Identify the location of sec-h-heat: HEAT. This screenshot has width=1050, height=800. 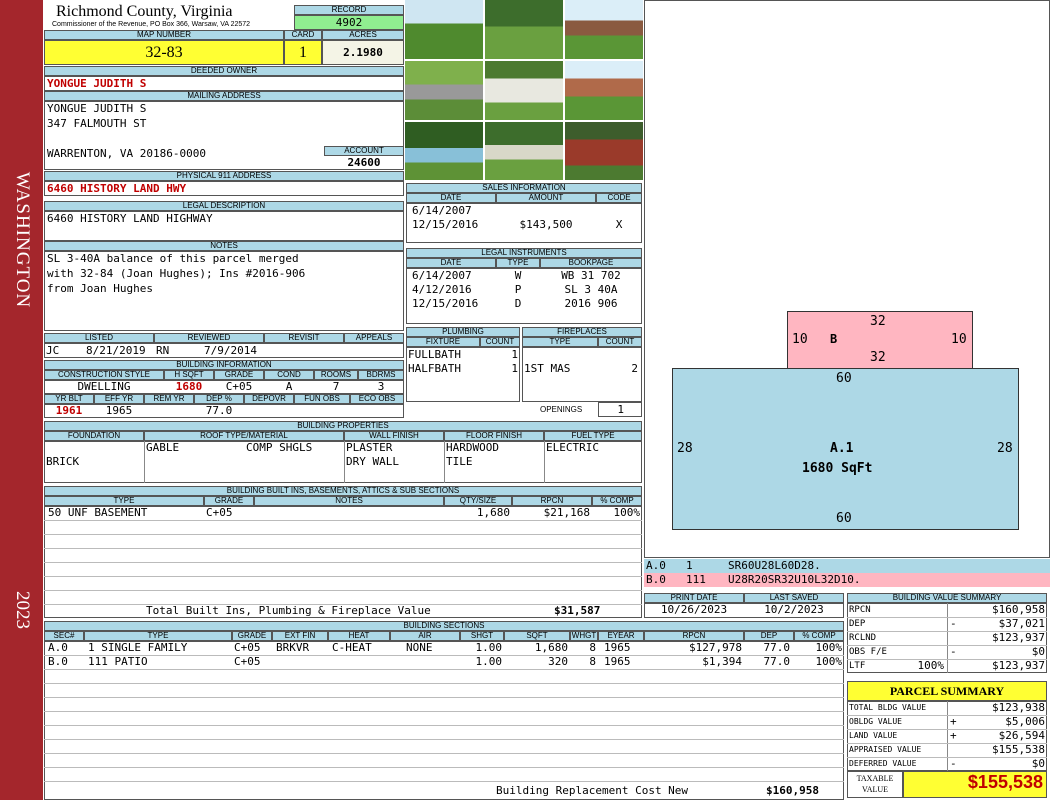
(359, 636).